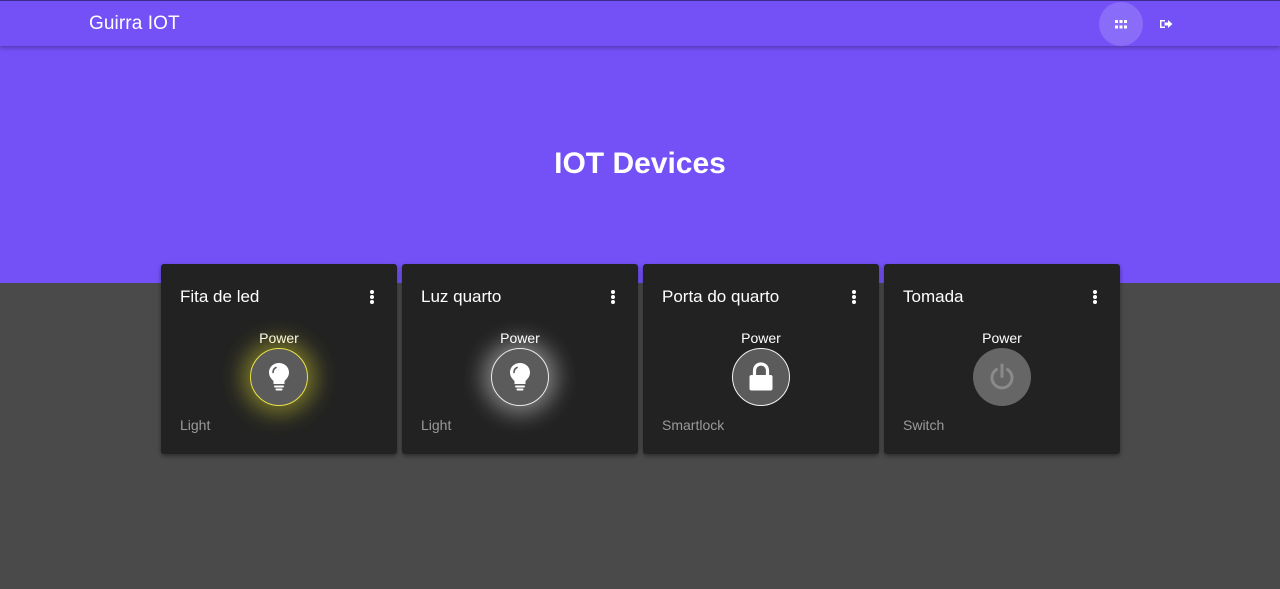  I want to click on device-card-porta-do-quarto: Porta do quarto Power Smartlock, so click(761, 359).